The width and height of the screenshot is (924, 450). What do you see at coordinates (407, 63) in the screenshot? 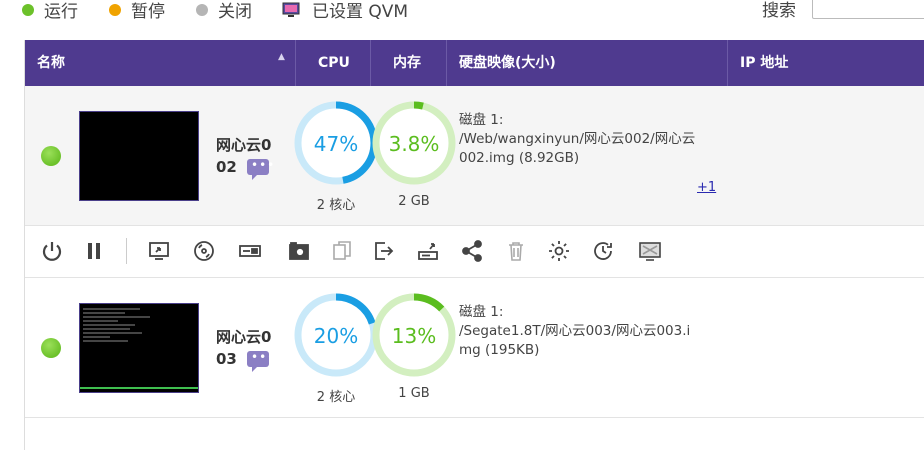
I see `header-memory: 内存` at bounding box center [407, 63].